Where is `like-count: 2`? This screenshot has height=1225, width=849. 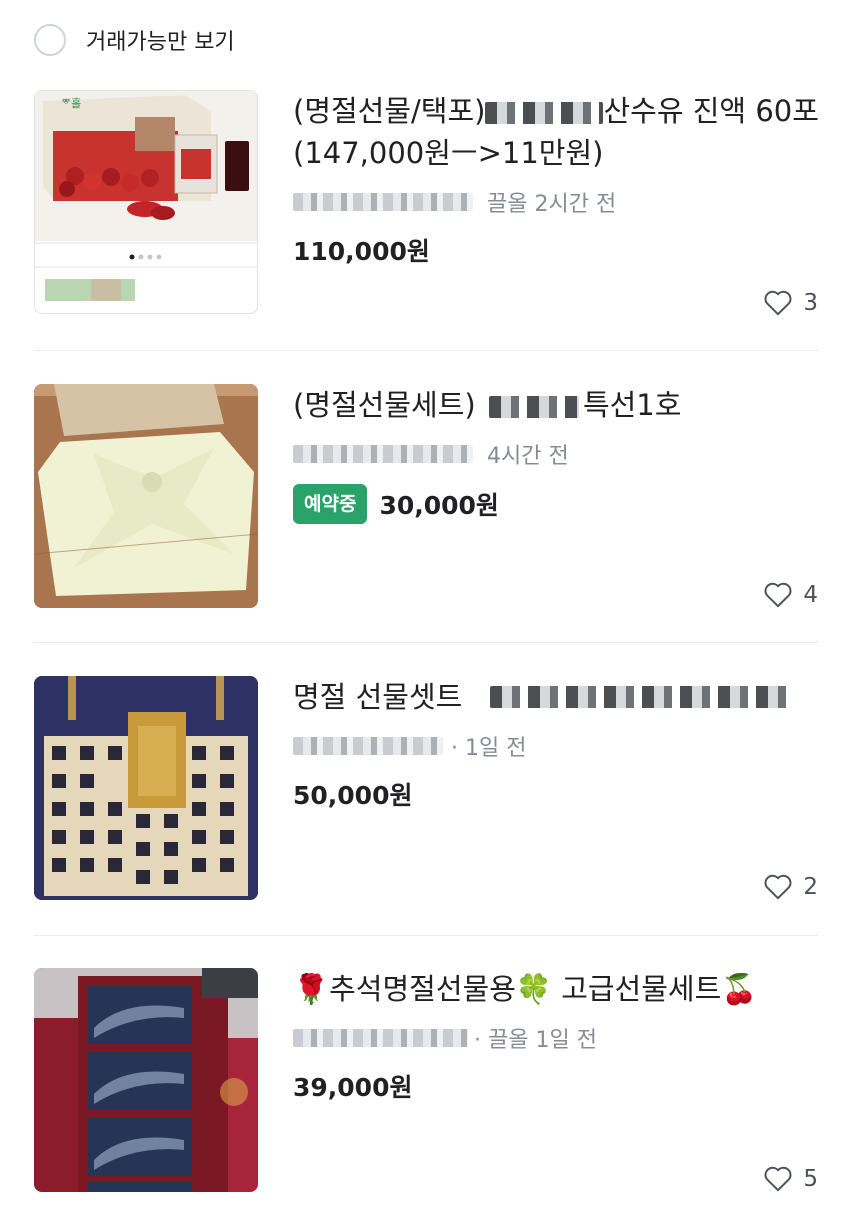 like-count: 2 is located at coordinates (790, 886).